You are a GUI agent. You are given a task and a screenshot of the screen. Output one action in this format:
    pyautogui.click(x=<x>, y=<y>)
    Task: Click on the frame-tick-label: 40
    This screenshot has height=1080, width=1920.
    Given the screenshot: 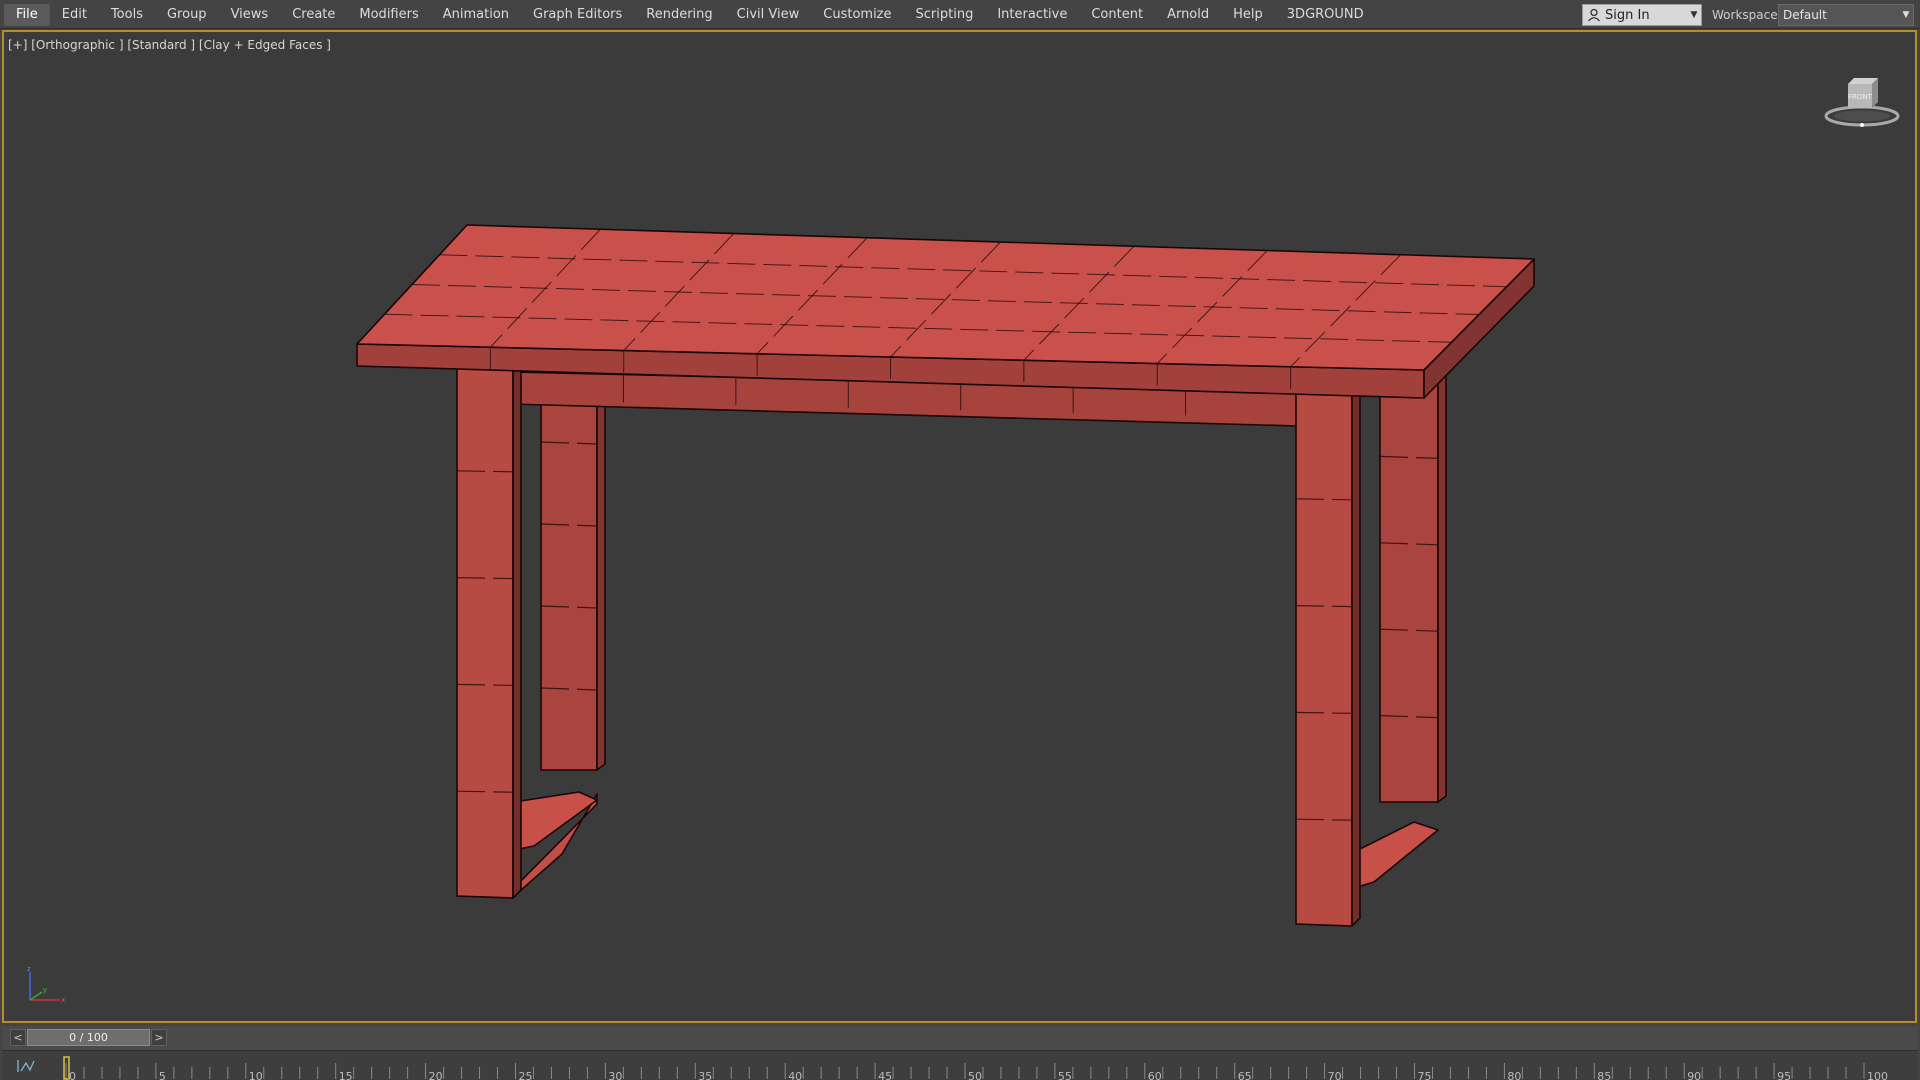 What is the action you would take?
    pyautogui.click(x=795, y=1075)
    